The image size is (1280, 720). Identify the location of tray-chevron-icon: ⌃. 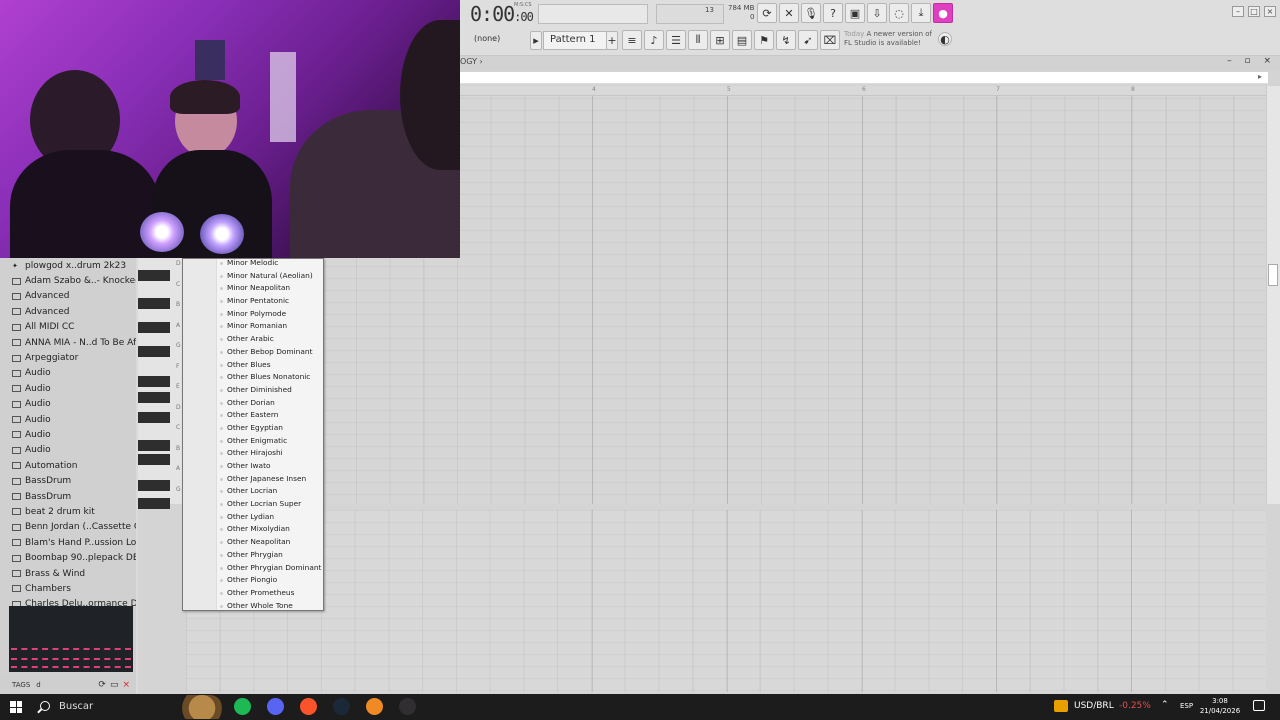
(1165, 705).